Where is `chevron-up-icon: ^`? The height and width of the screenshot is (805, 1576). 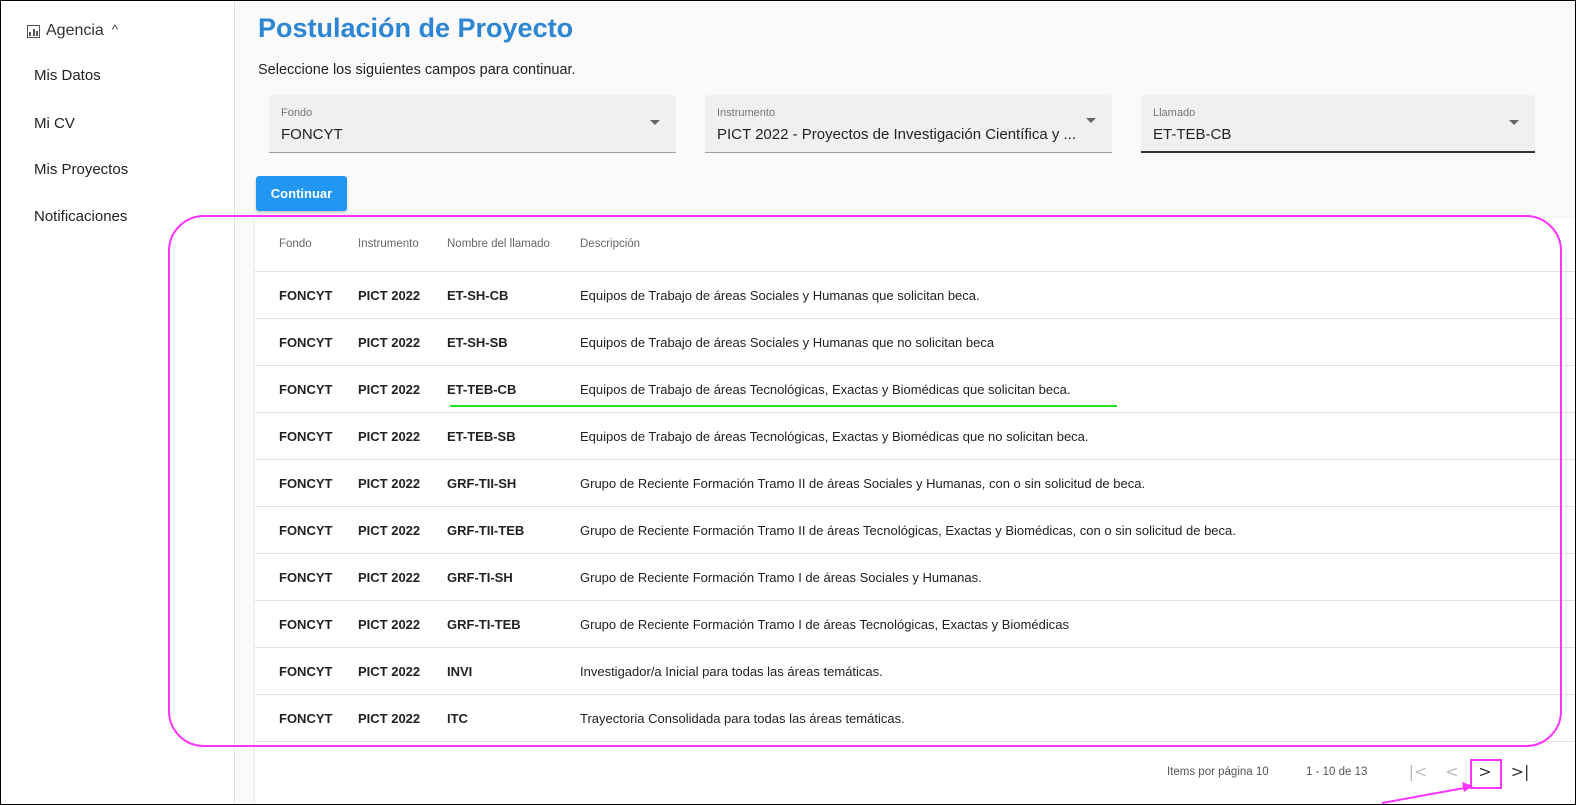
chevron-up-icon: ^ is located at coordinates (114, 29).